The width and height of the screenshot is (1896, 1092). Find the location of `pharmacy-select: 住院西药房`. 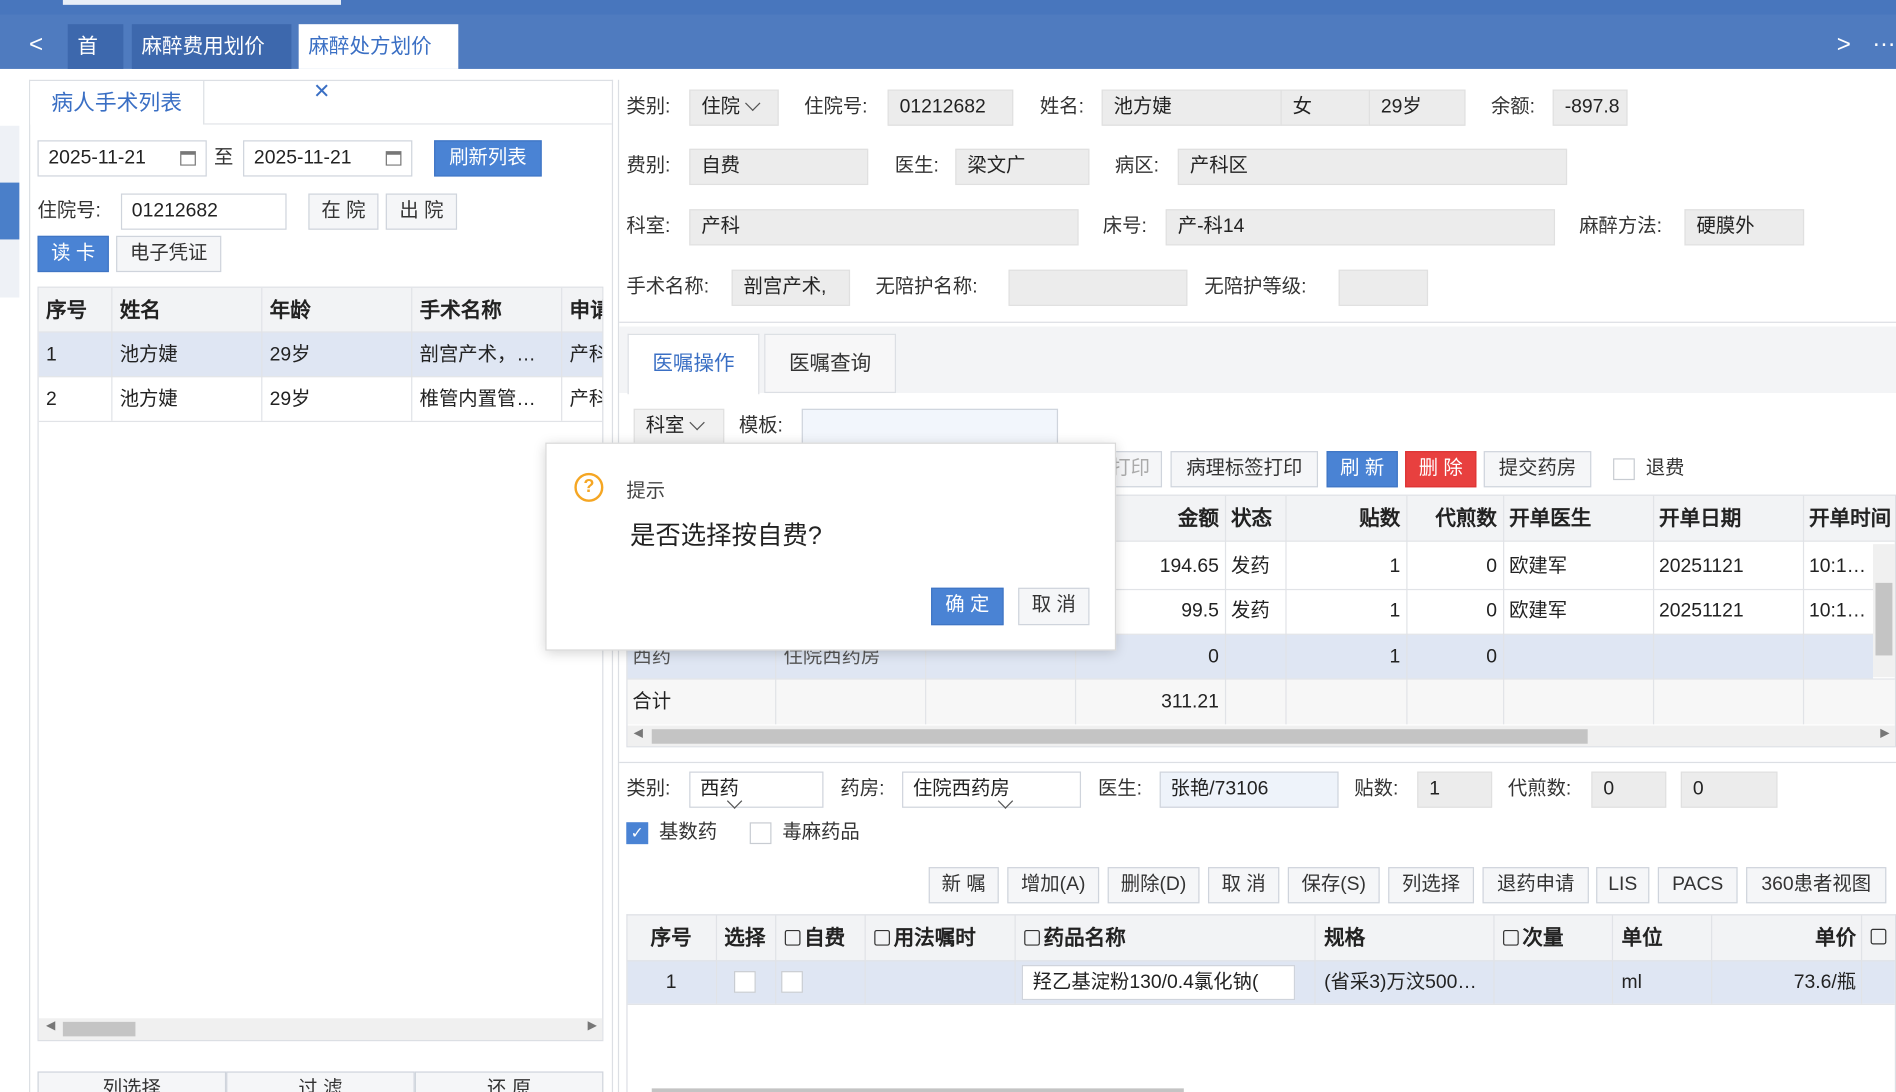

pharmacy-select: 住院西药房 is located at coordinates (992, 790).